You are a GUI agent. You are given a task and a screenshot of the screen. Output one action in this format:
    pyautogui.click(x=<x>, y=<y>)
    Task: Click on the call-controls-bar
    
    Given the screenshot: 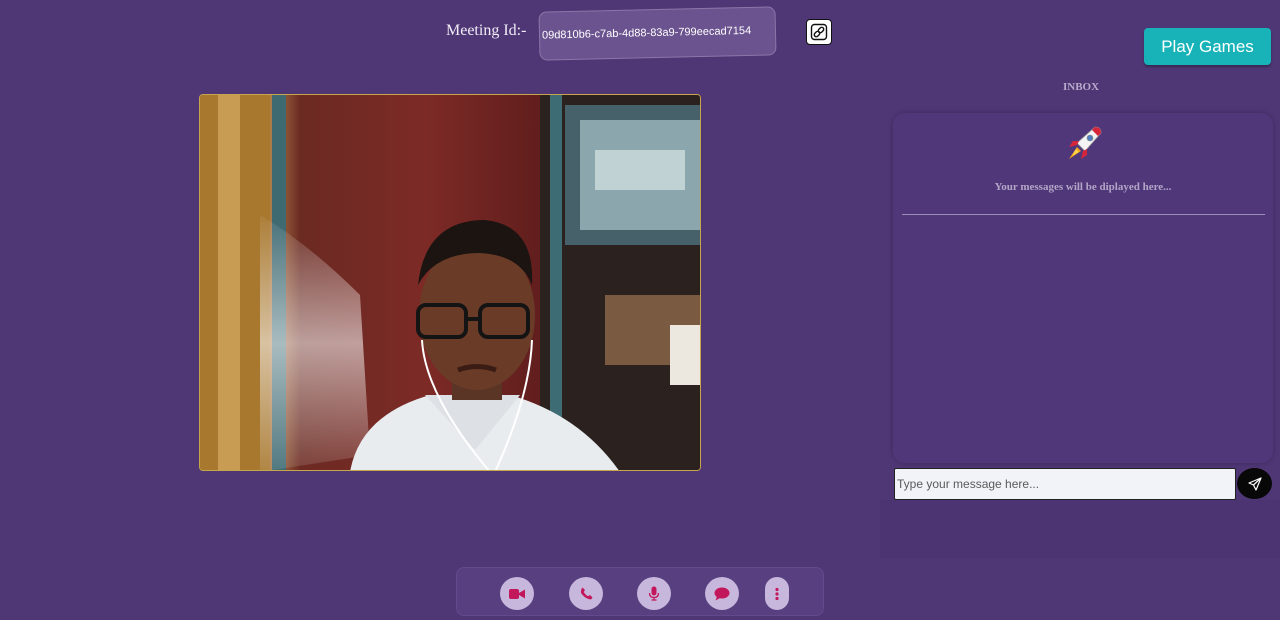 What is the action you would take?
    pyautogui.click(x=640, y=591)
    